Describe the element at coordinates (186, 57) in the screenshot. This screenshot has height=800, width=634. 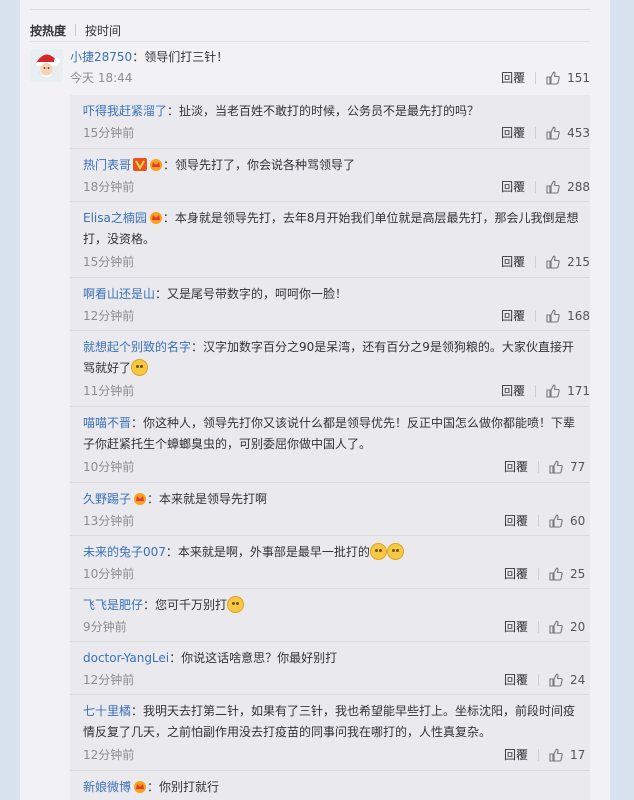
I see `comment-text: 领导们打三针！` at that location.